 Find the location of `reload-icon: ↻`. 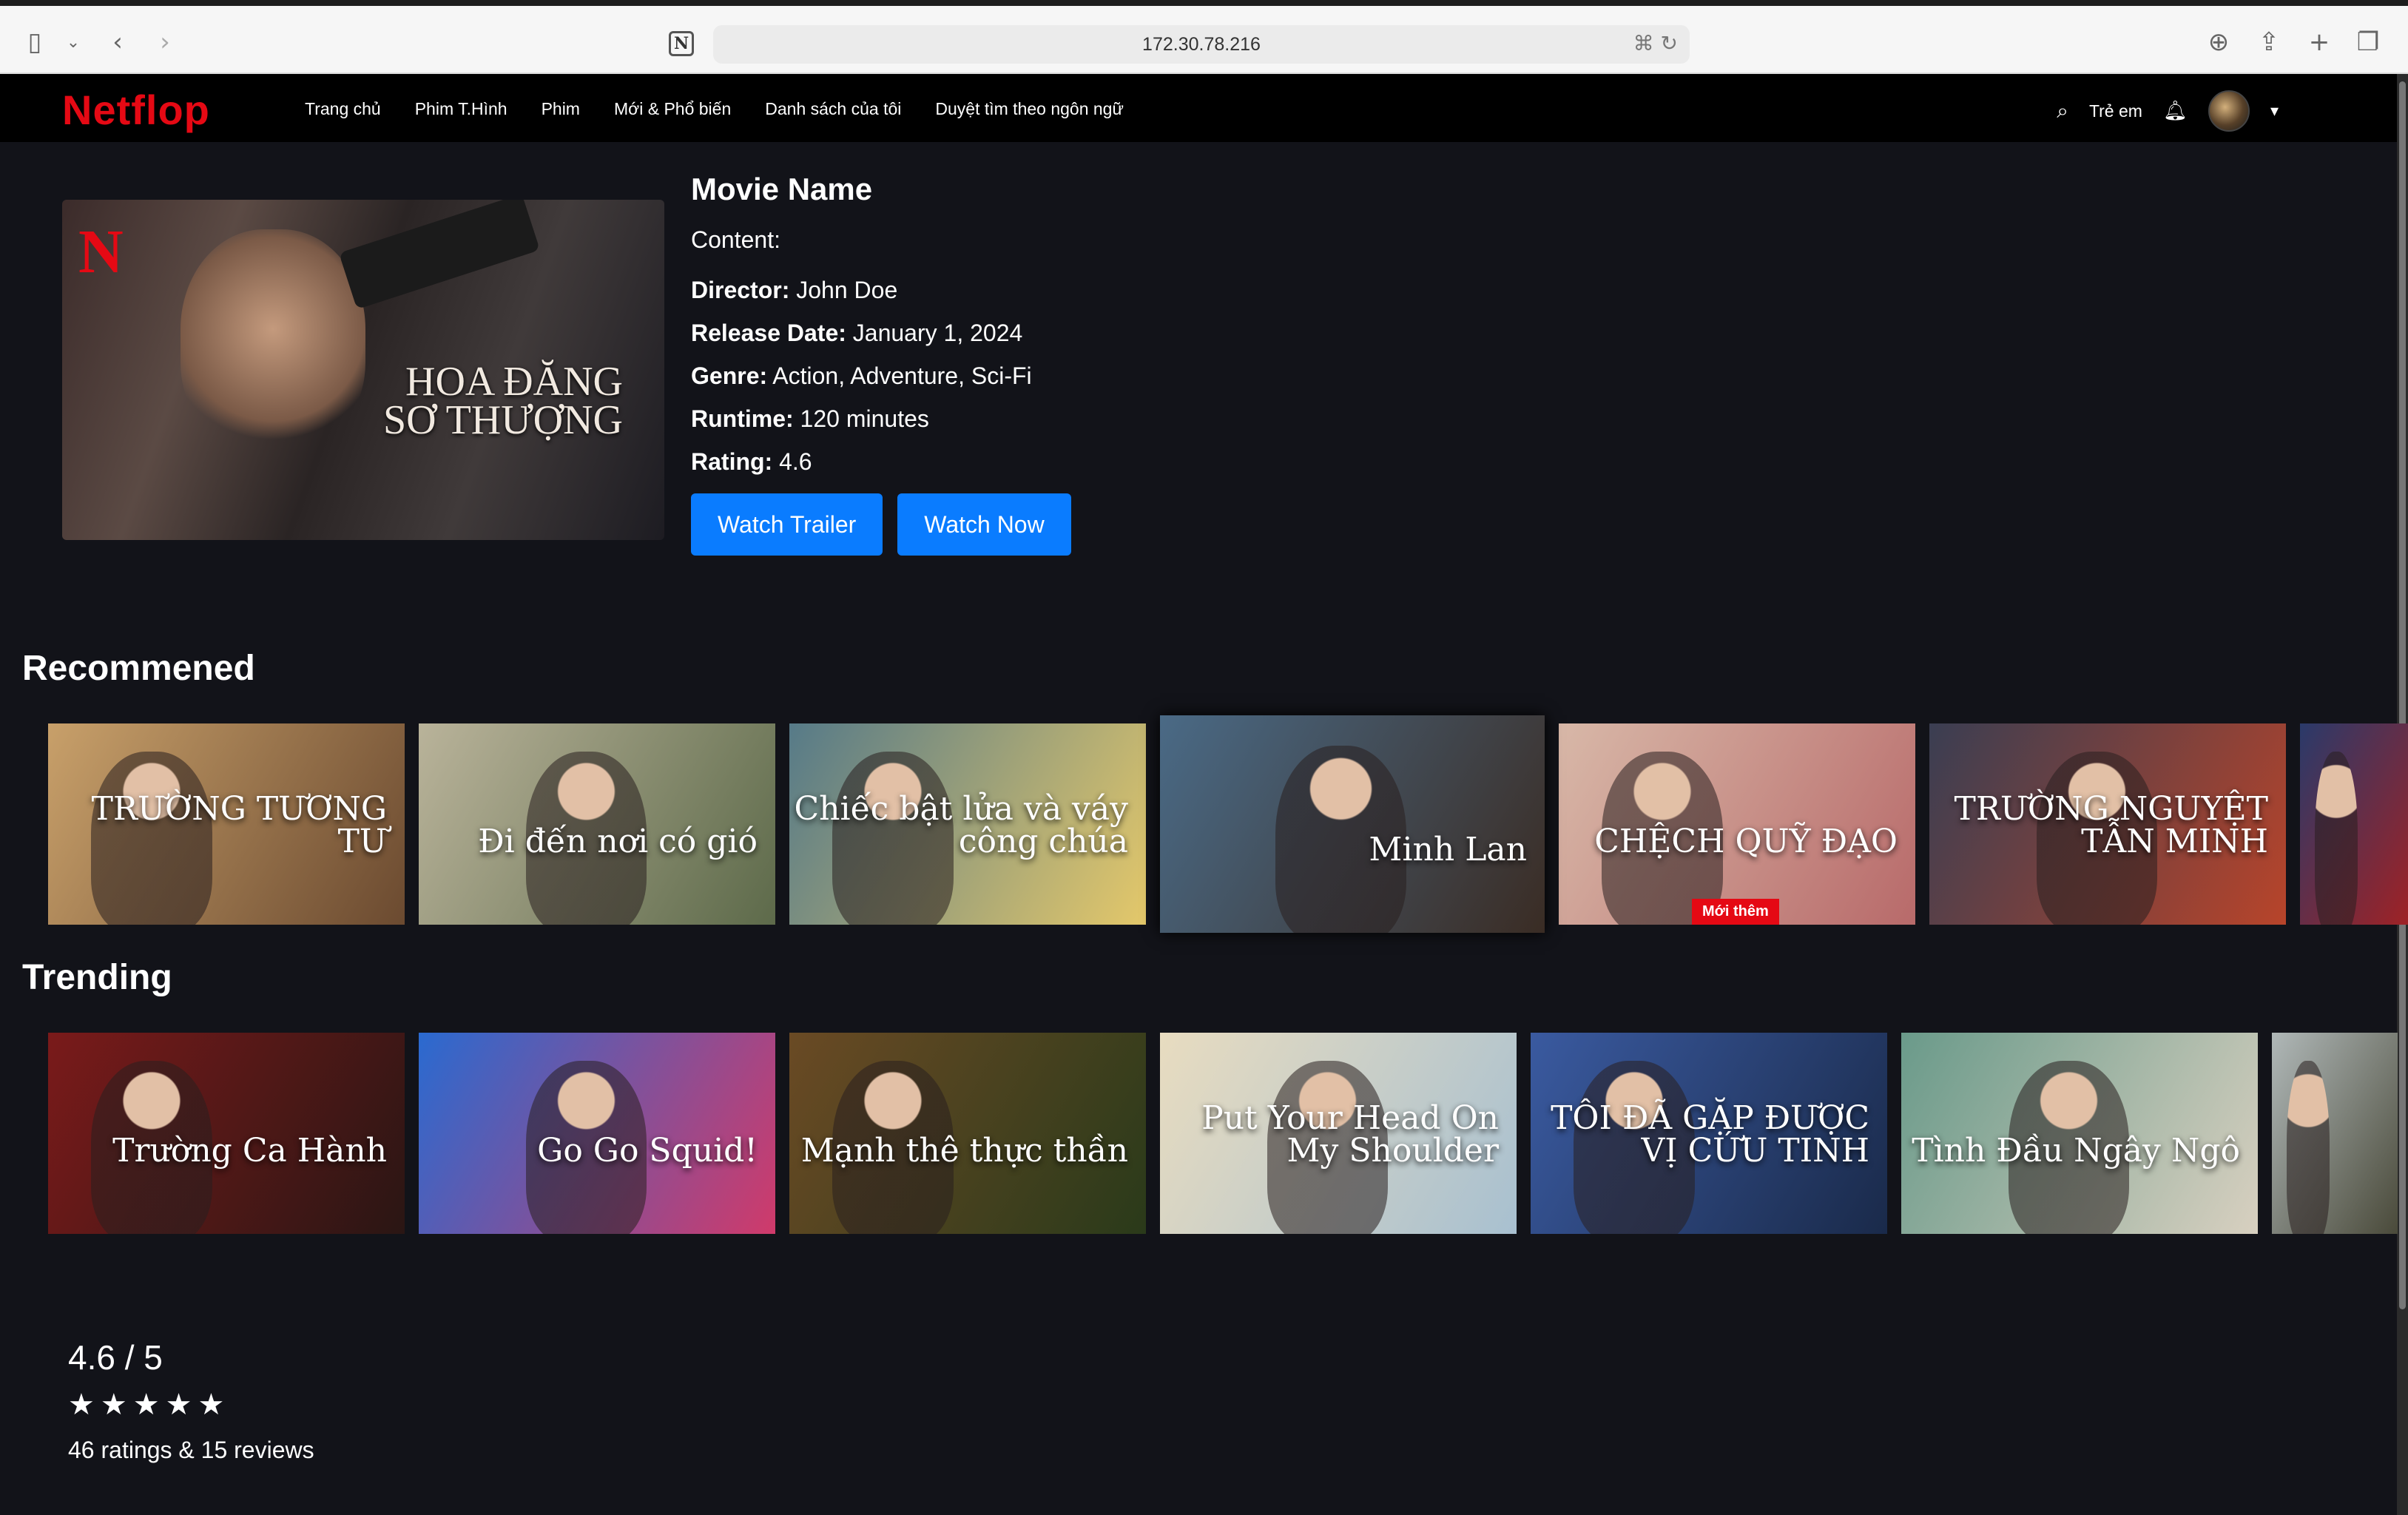

reload-icon: ↻ is located at coordinates (1669, 43).